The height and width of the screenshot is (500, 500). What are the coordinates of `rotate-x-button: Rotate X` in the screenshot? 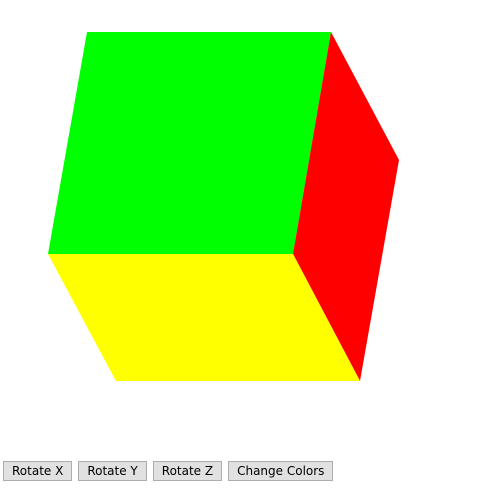 It's located at (38, 471).